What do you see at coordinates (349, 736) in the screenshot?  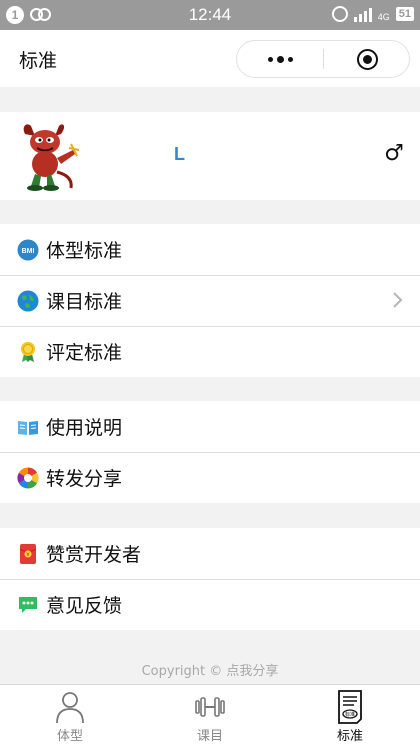 I see `tab-label: 标准` at bounding box center [349, 736].